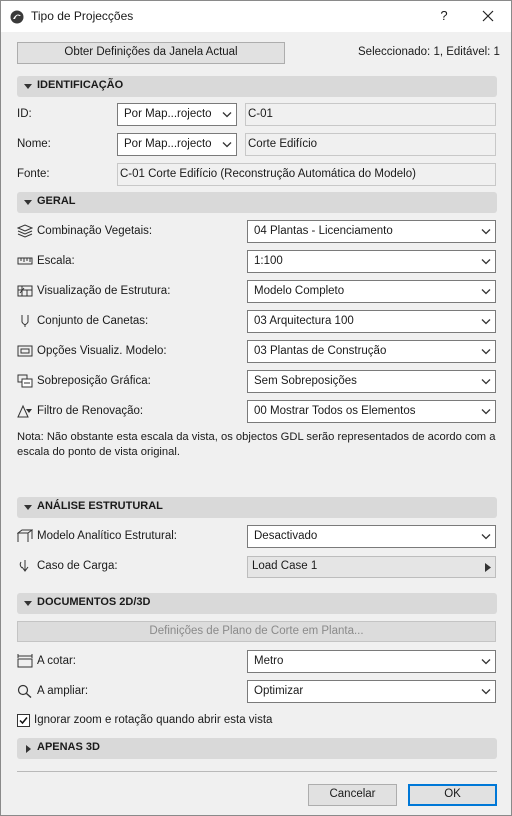 The image size is (512, 816). What do you see at coordinates (25, 661) in the screenshot?
I see `dimension-icon` at bounding box center [25, 661].